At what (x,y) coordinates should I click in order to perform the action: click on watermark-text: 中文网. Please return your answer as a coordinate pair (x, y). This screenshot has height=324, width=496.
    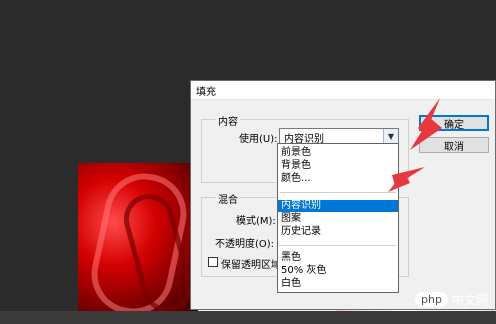
    Looking at the image, I should click on (469, 300).